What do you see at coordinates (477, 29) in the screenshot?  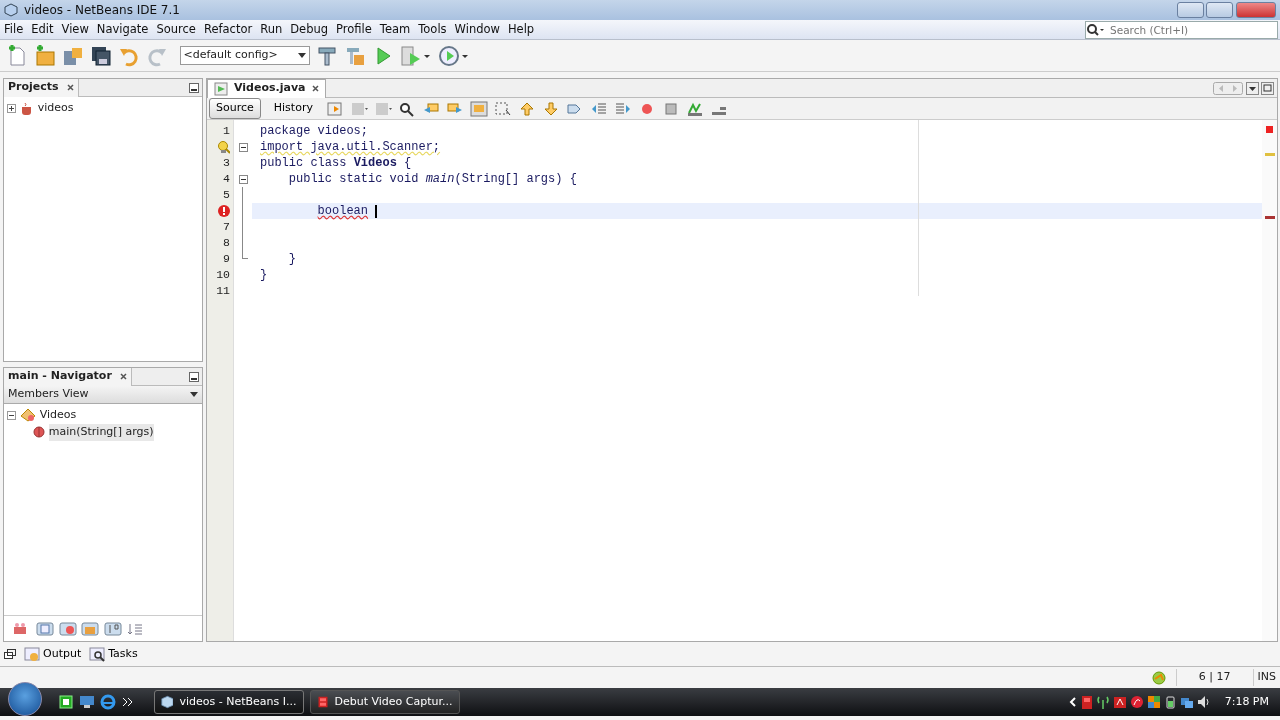 I see `menu-item: Window` at bounding box center [477, 29].